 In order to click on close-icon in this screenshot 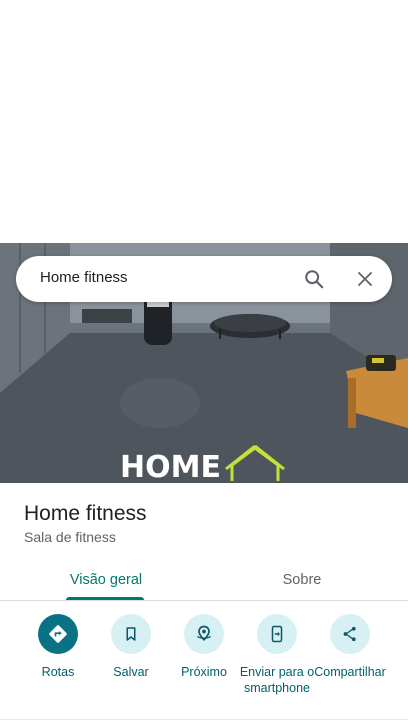, I will do `click(365, 279)`.